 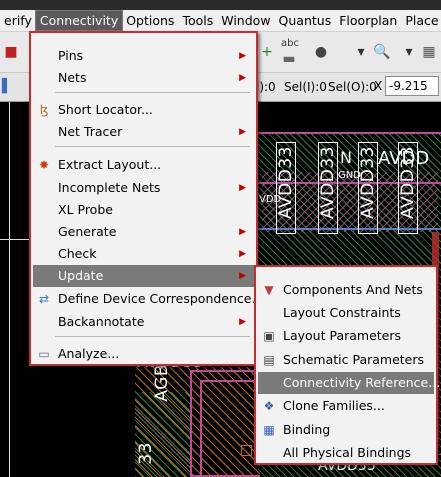 What do you see at coordinates (305, 87) in the screenshot?
I see `status-sel-i: Sel(I):0` at bounding box center [305, 87].